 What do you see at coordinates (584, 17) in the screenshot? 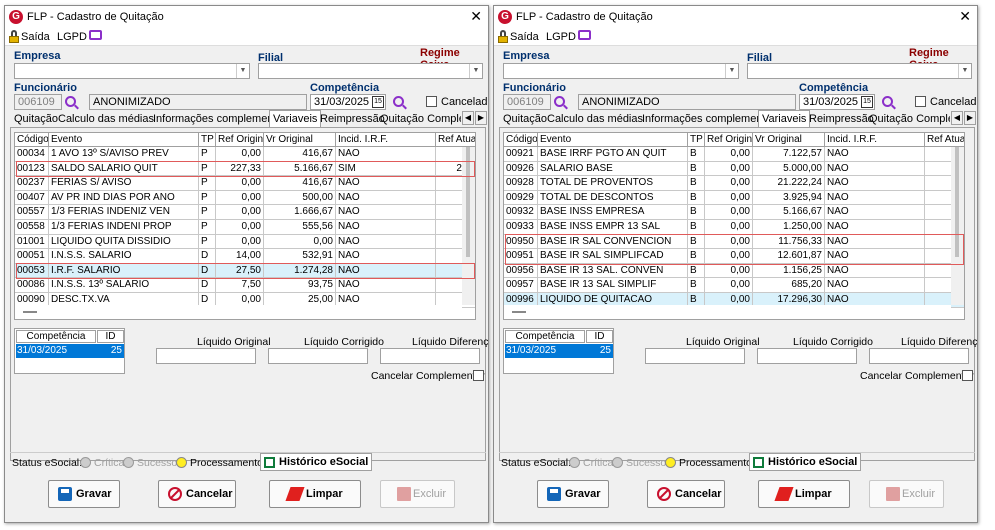
I see `window-title: FLP - Cadastro de Quitação` at bounding box center [584, 17].